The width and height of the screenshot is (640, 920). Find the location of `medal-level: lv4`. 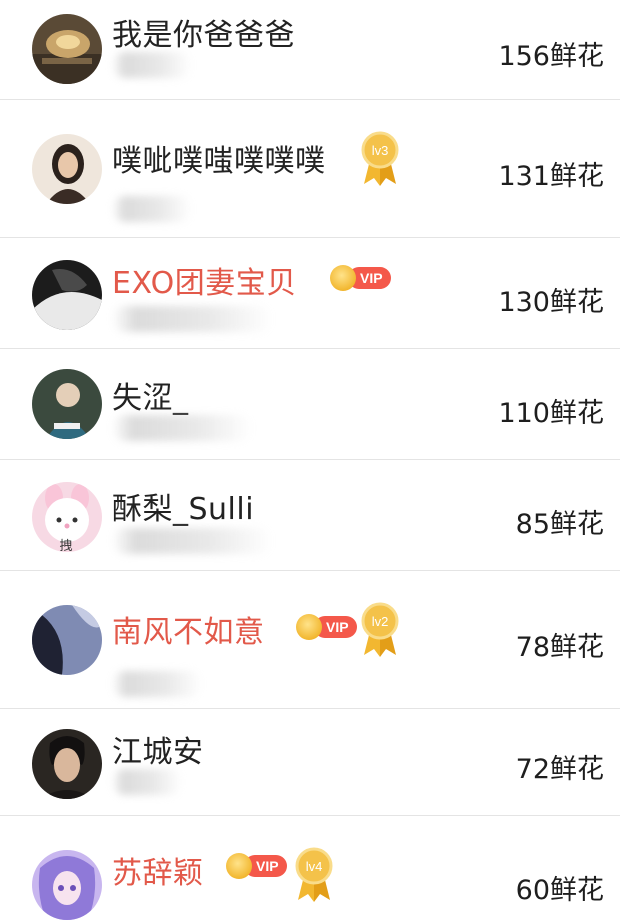

medal-level: lv4 is located at coordinates (314, 866).